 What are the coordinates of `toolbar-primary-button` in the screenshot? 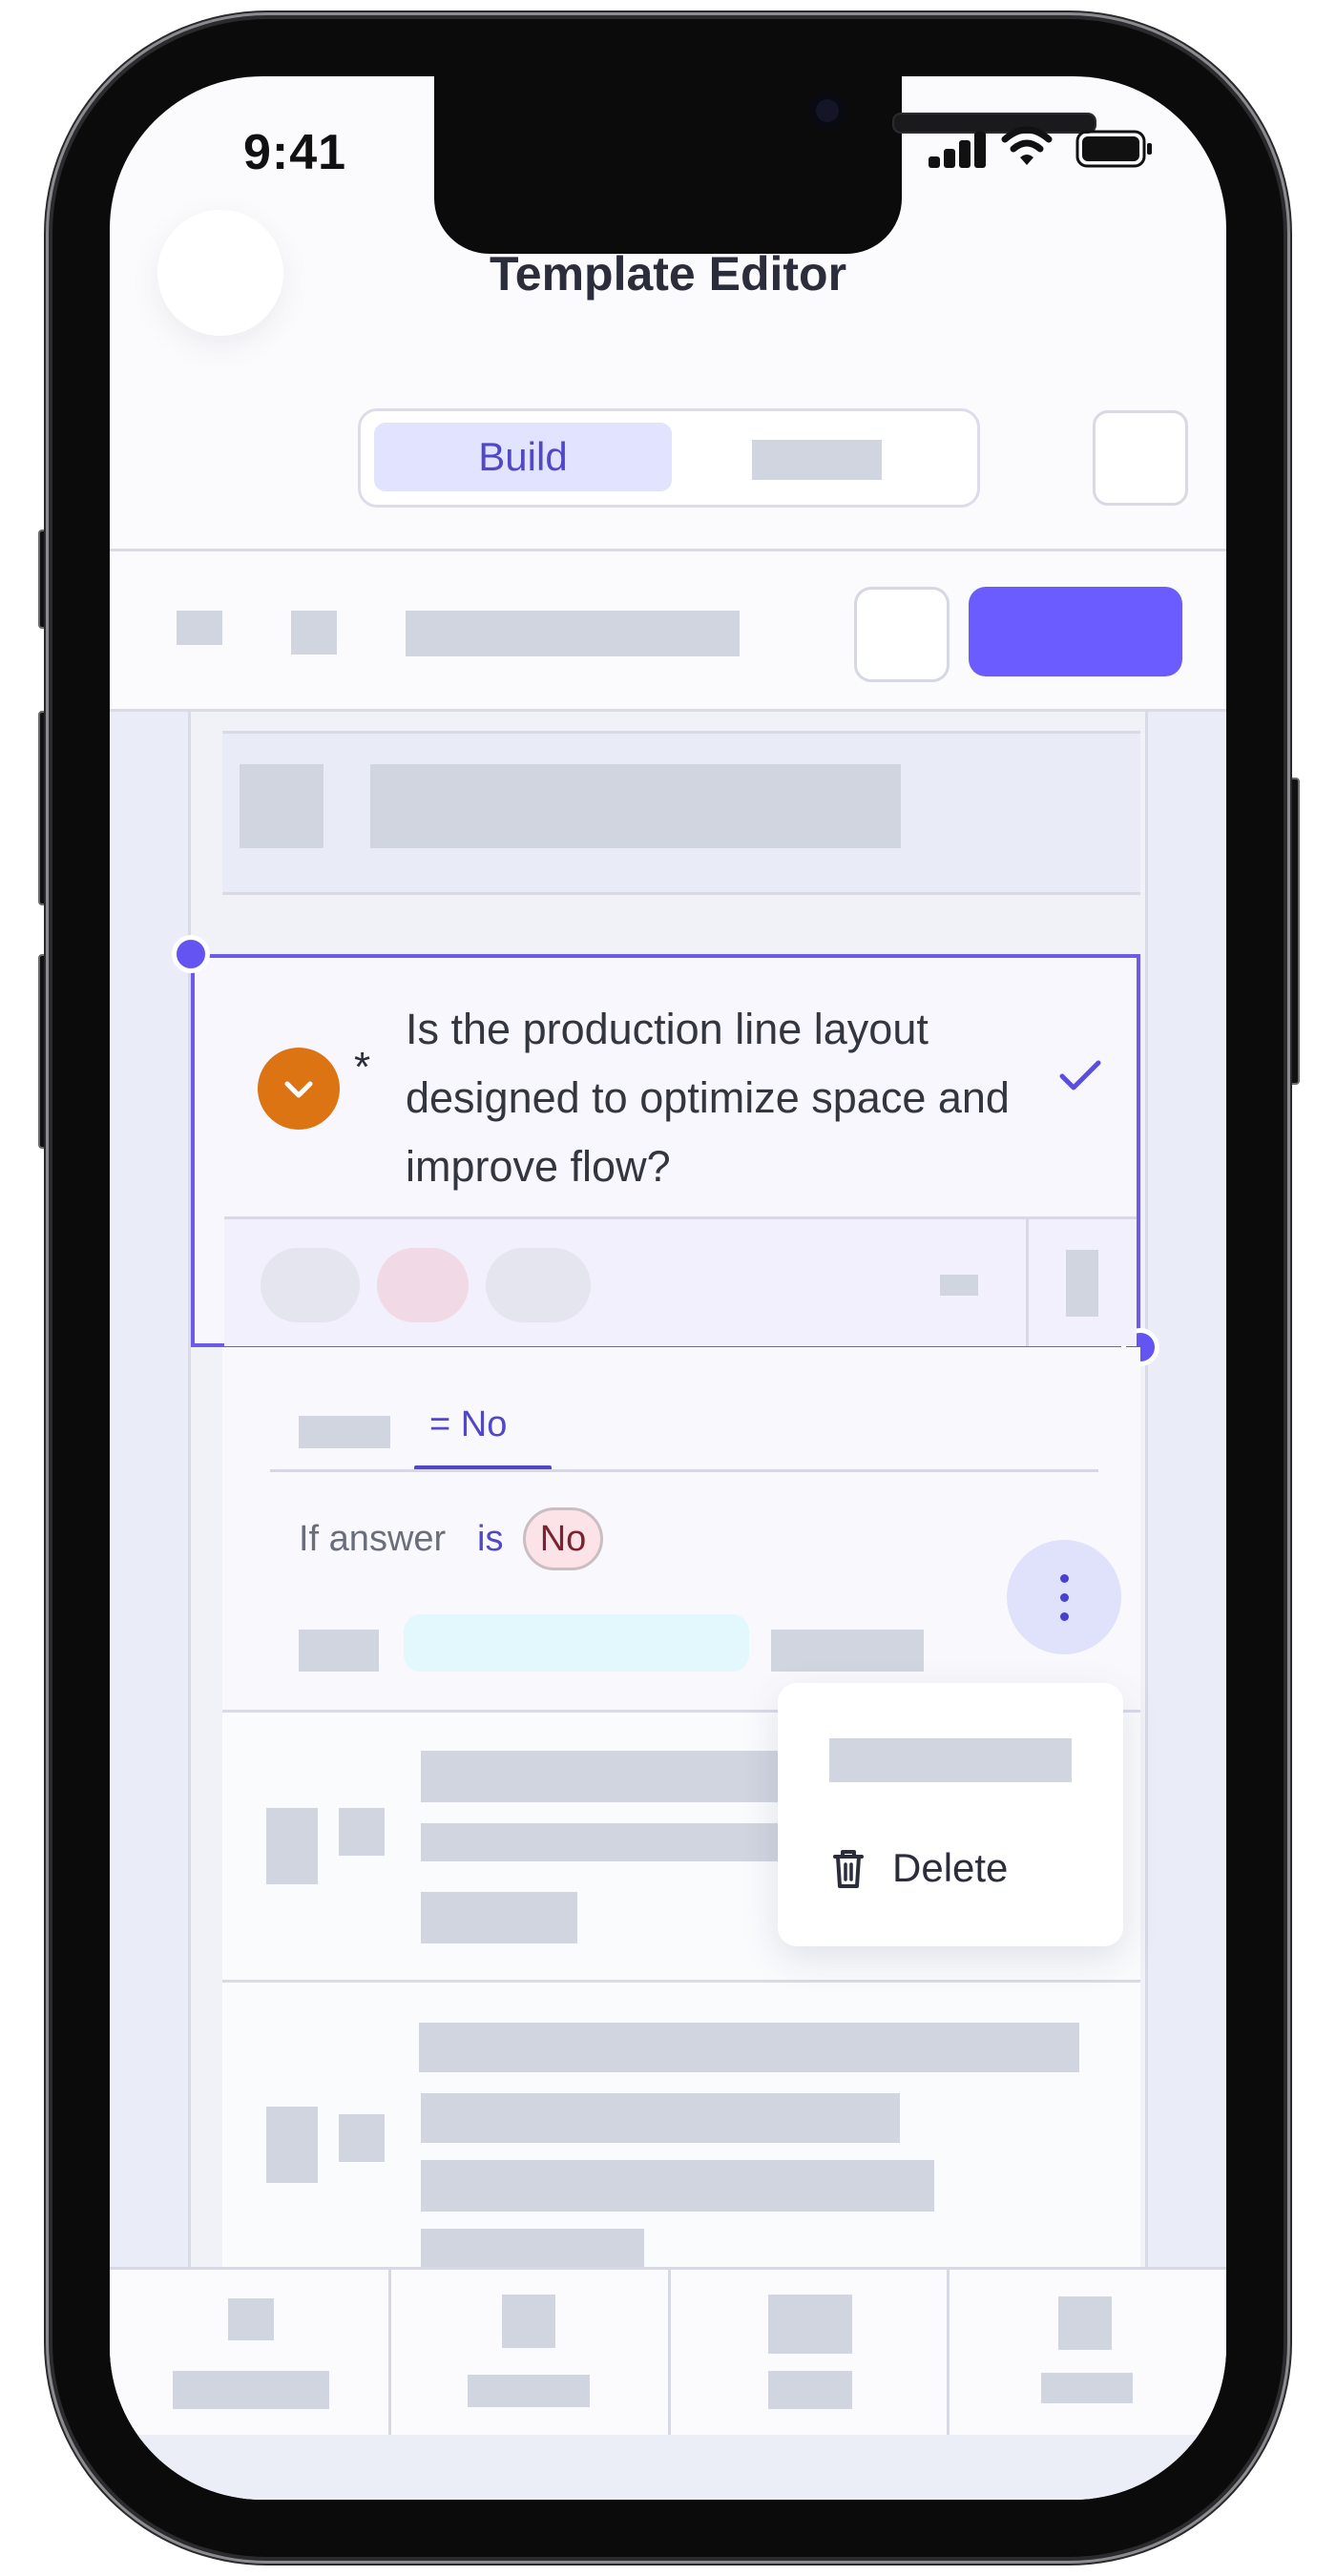 It's located at (1075, 631).